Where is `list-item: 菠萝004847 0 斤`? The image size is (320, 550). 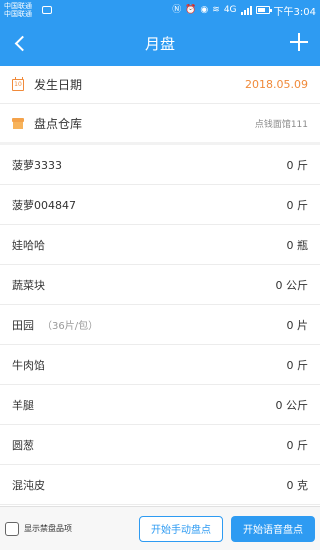
list-item: 菠萝004847 0 斤 is located at coordinates (160, 205).